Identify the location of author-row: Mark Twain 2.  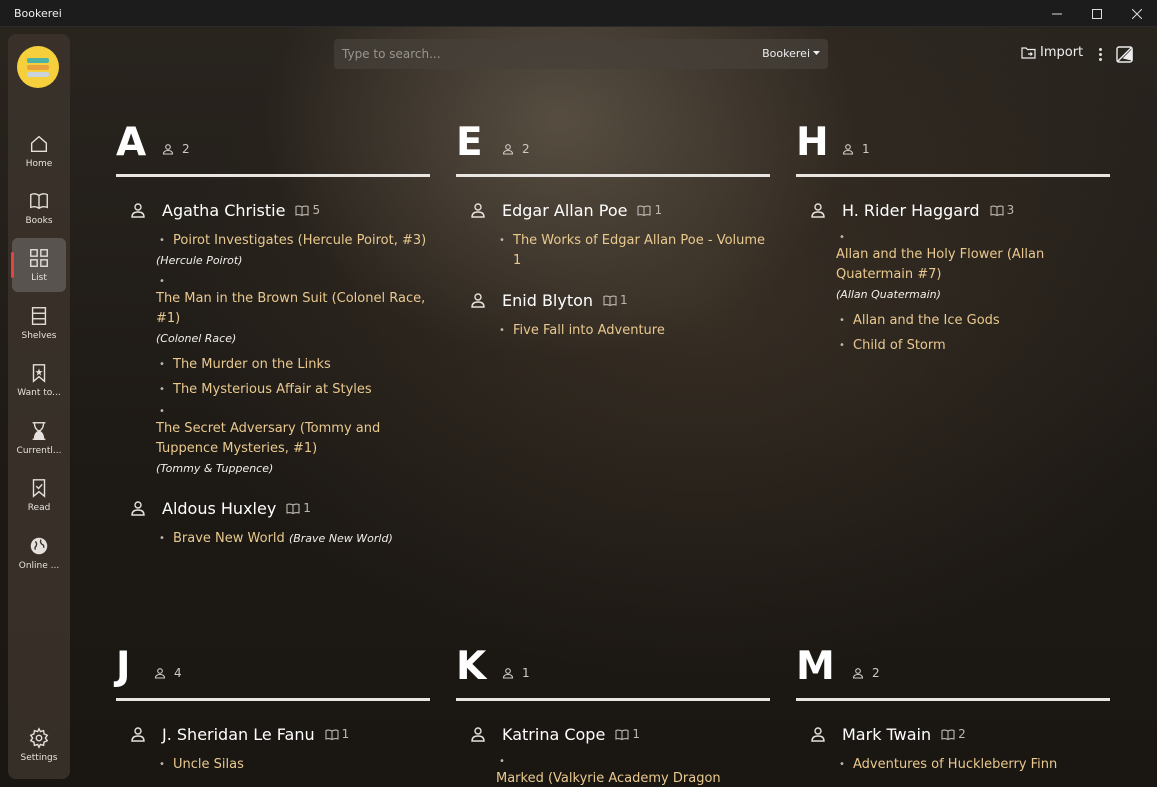
(953, 734).